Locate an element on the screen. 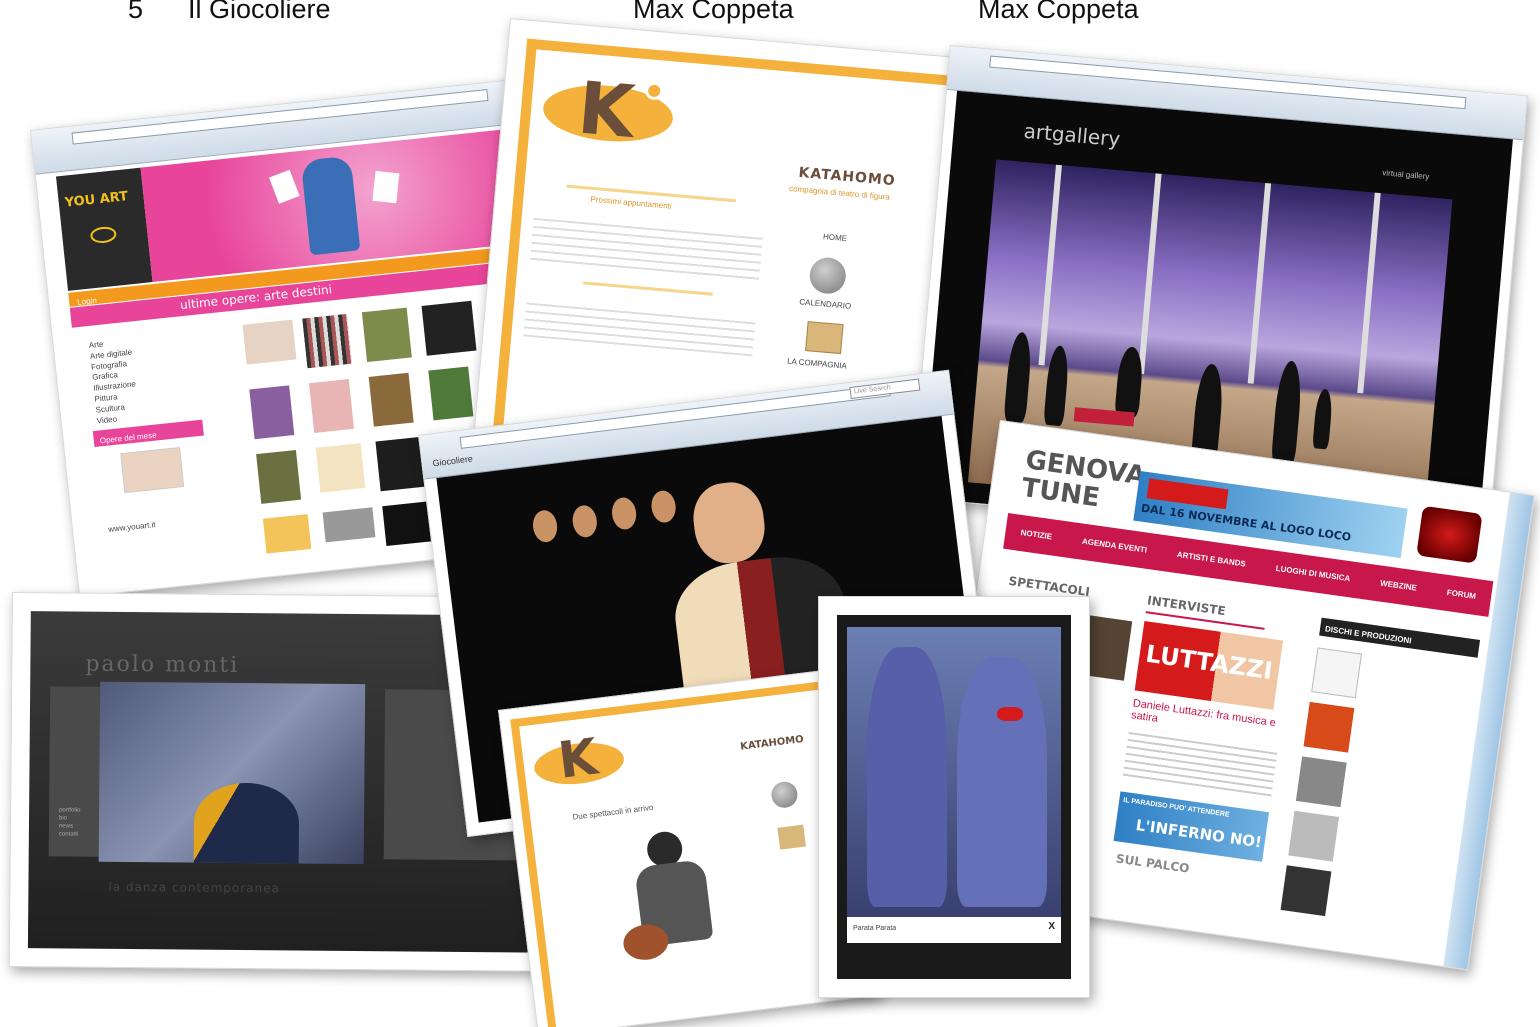 This screenshot has height=1027, width=1540. header-col2: Max Coppeta is located at coordinates (713, 12).